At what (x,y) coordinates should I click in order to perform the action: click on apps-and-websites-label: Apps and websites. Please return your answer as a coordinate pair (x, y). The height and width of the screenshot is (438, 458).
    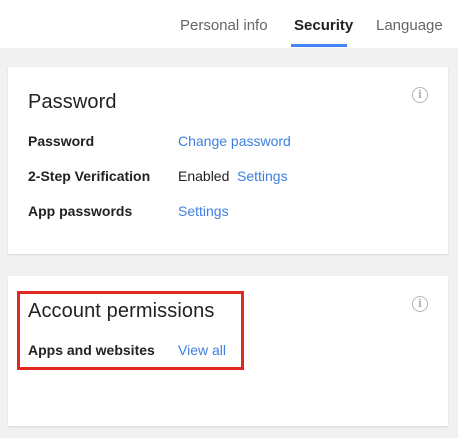
    Looking at the image, I should click on (91, 350).